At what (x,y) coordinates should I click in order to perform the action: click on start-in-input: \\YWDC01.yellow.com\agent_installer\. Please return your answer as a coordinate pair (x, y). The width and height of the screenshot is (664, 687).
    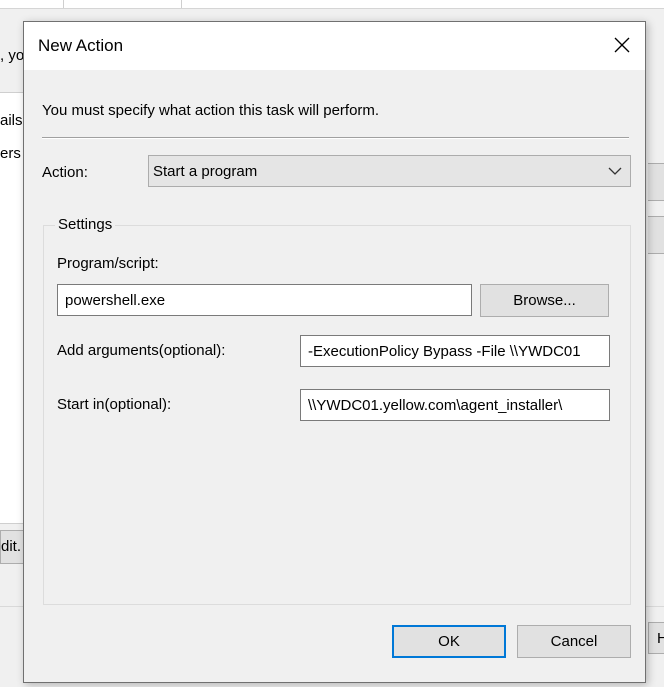
    Looking at the image, I should click on (455, 405).